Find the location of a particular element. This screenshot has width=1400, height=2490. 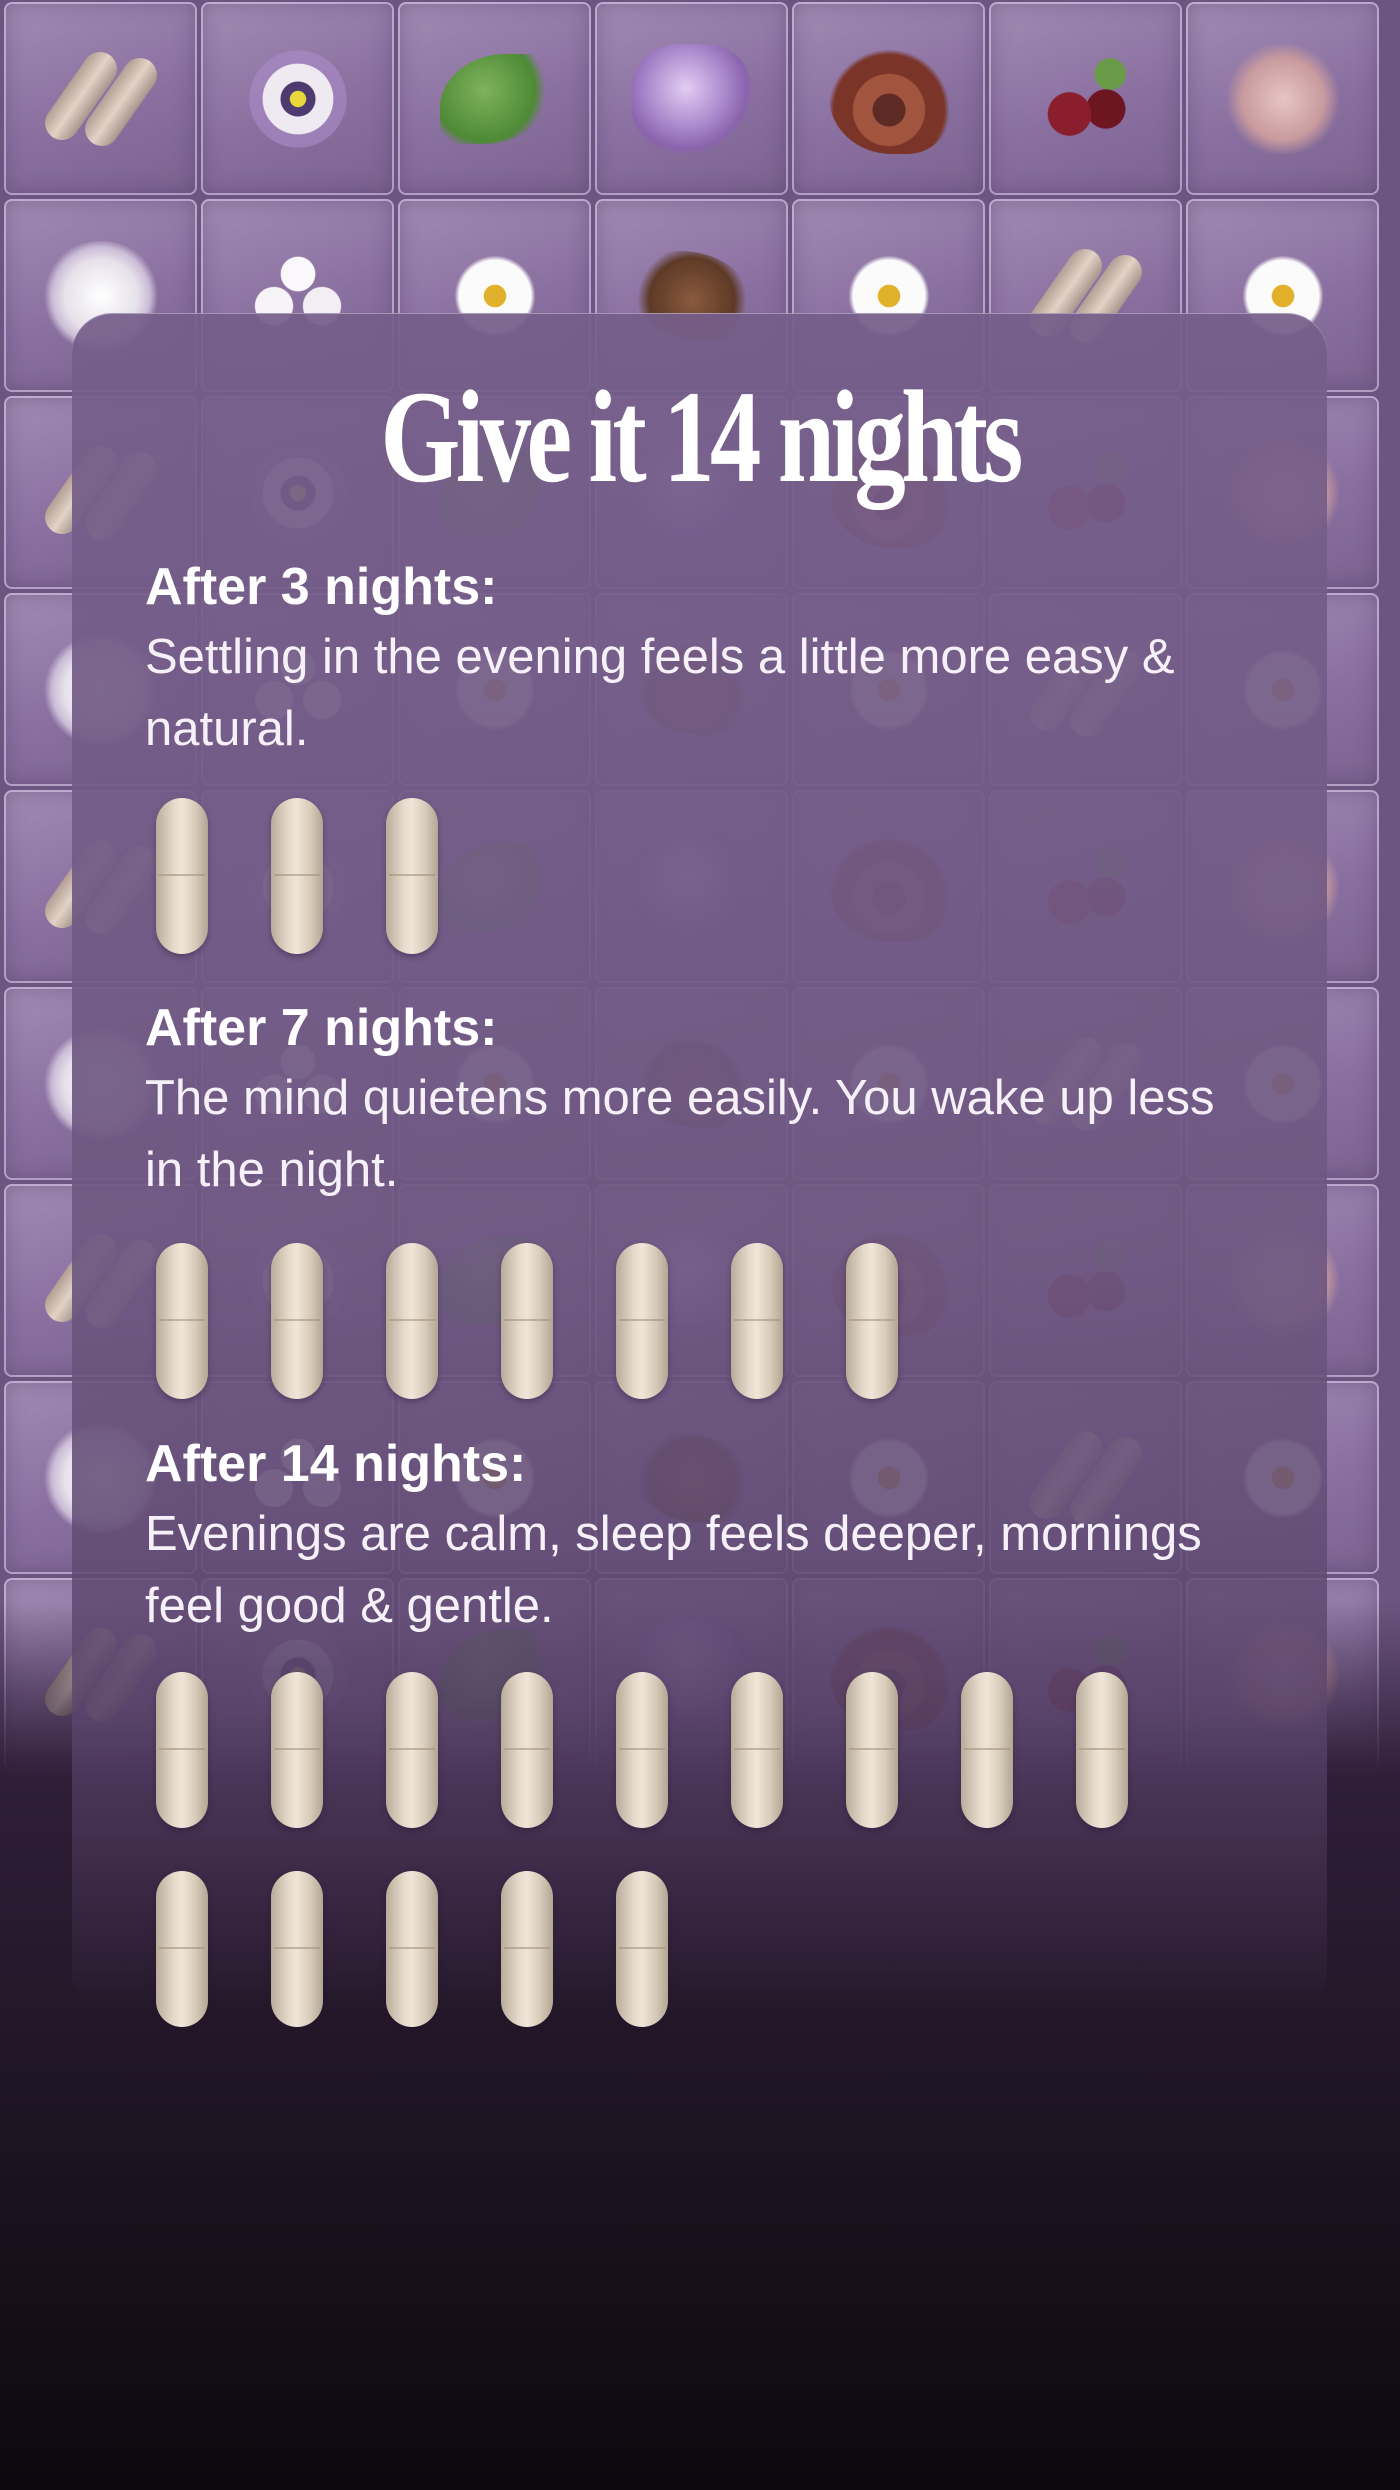

amethyst-crystal-icon is located at coordinates (691, 98).